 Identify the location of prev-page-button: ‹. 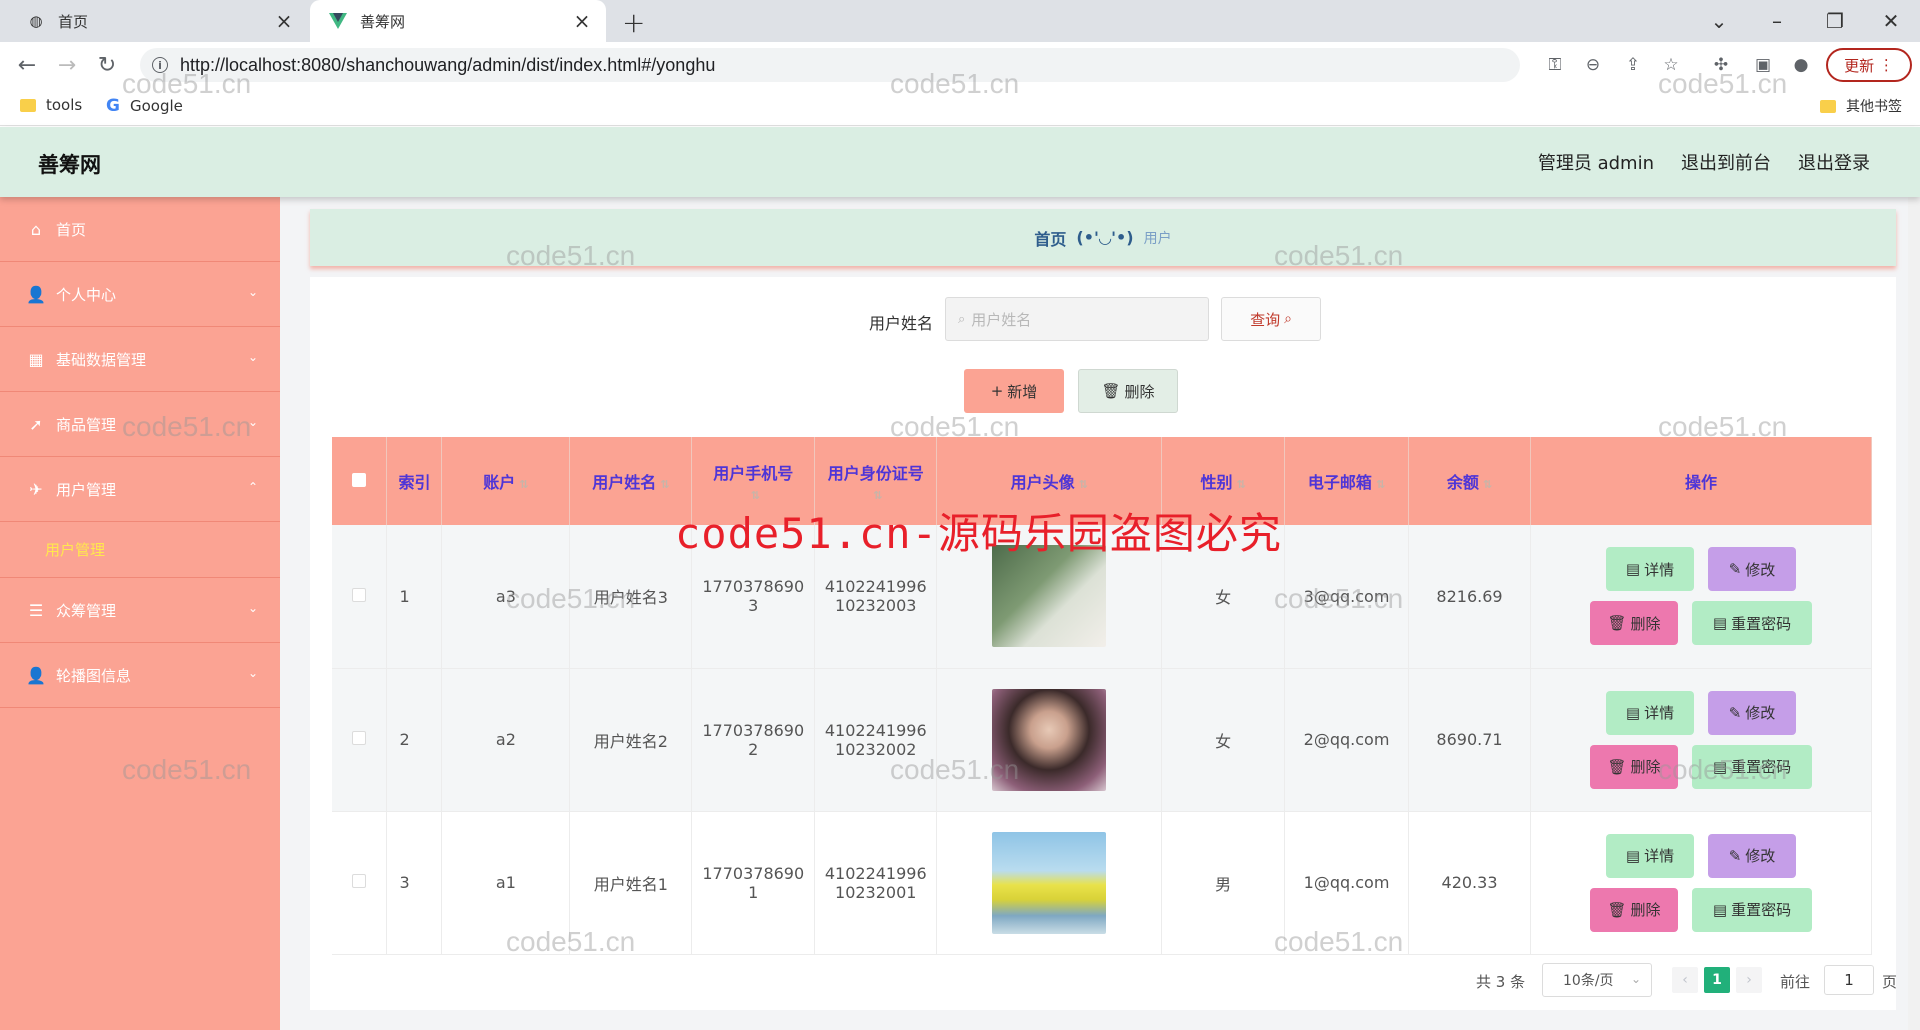
(1685, 980).